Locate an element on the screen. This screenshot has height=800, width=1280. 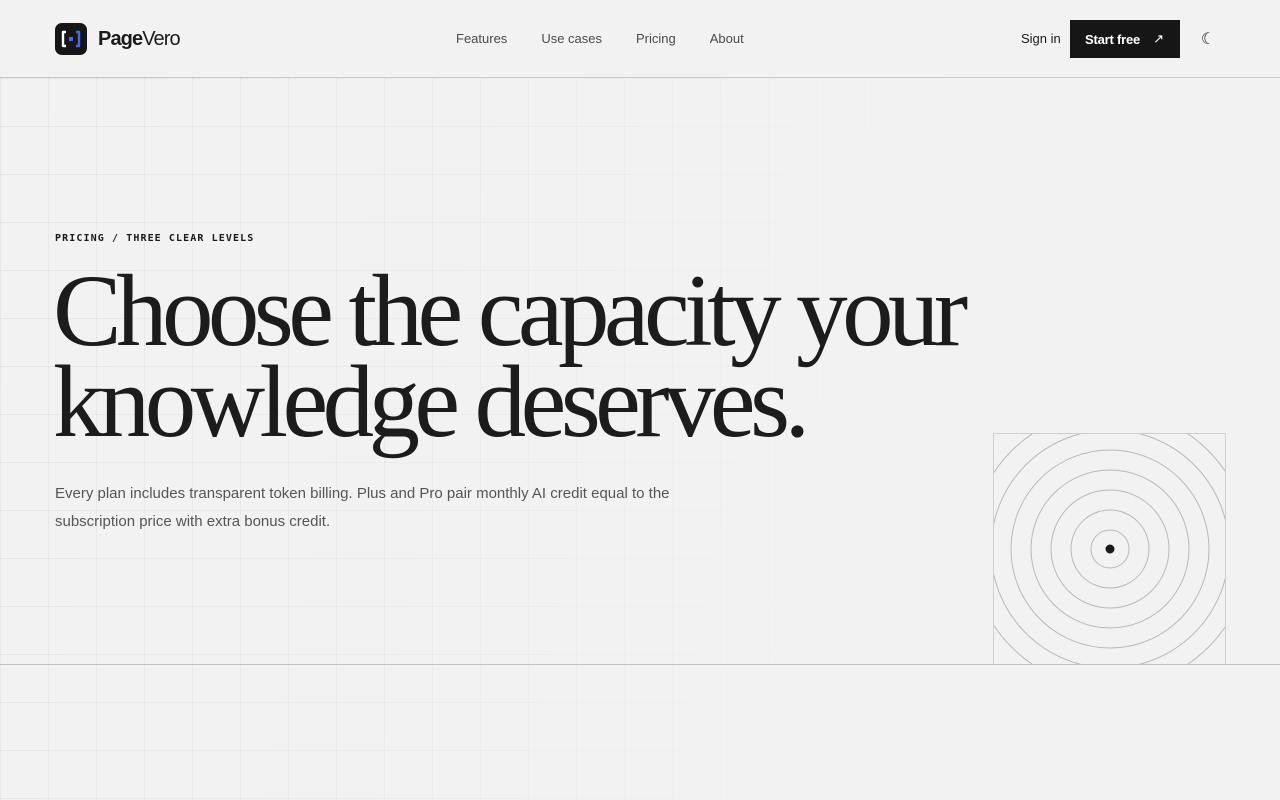
eyebrow-label: PRICING / THREE CLEAR LEVELS is located at coordinates (155, 238).